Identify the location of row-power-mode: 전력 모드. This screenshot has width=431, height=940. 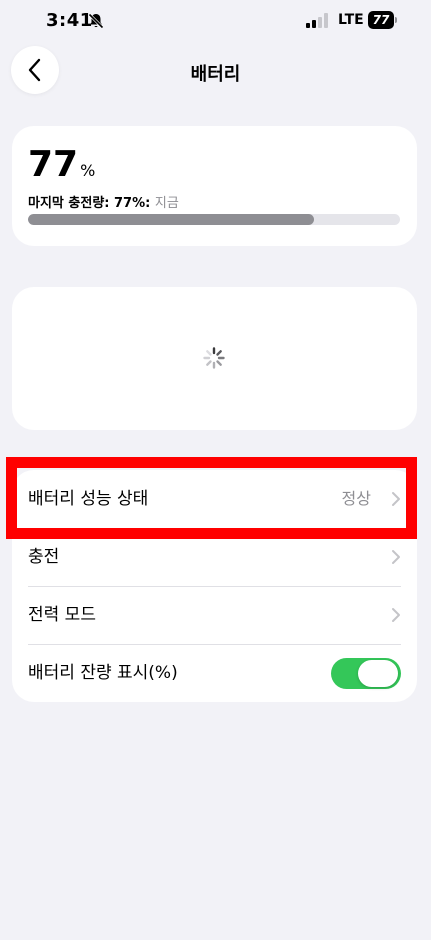
(214, 615).